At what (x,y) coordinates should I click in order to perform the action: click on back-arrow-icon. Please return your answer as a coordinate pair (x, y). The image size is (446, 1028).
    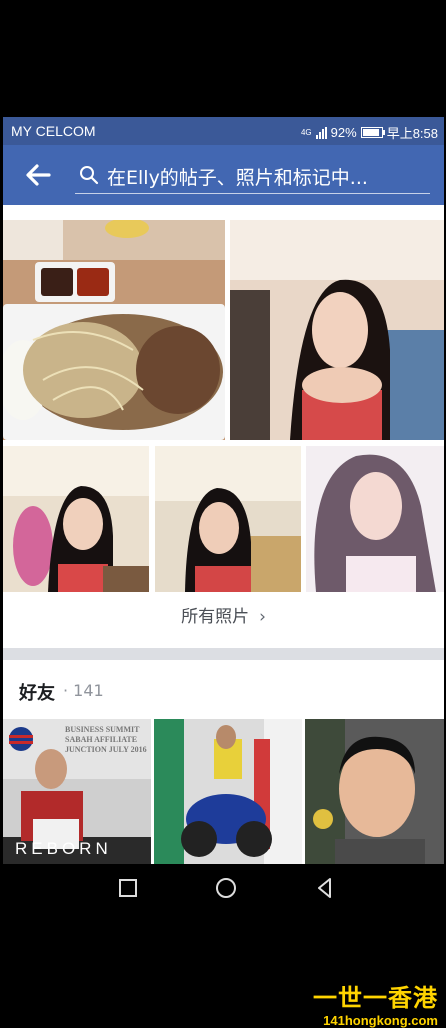
    Looking at the image, I should click on (38, 175).